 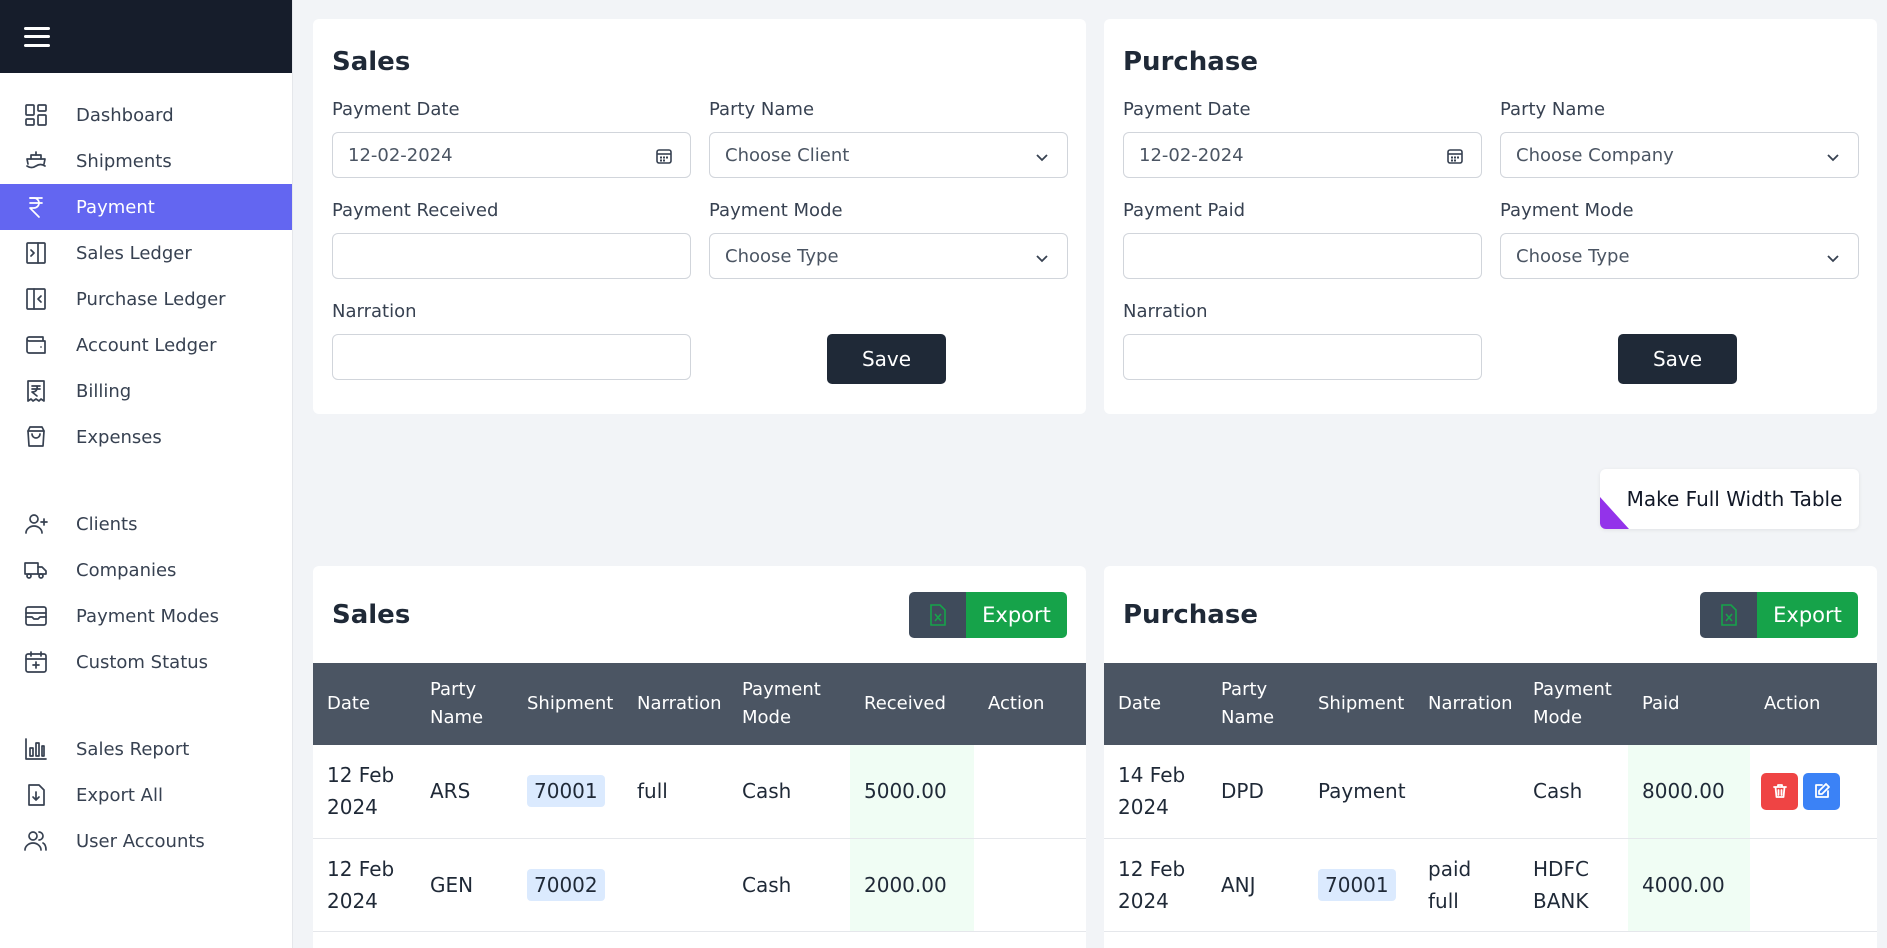 I want to click on sidebar-item-label: Shipments, so click(x=124, y=161).